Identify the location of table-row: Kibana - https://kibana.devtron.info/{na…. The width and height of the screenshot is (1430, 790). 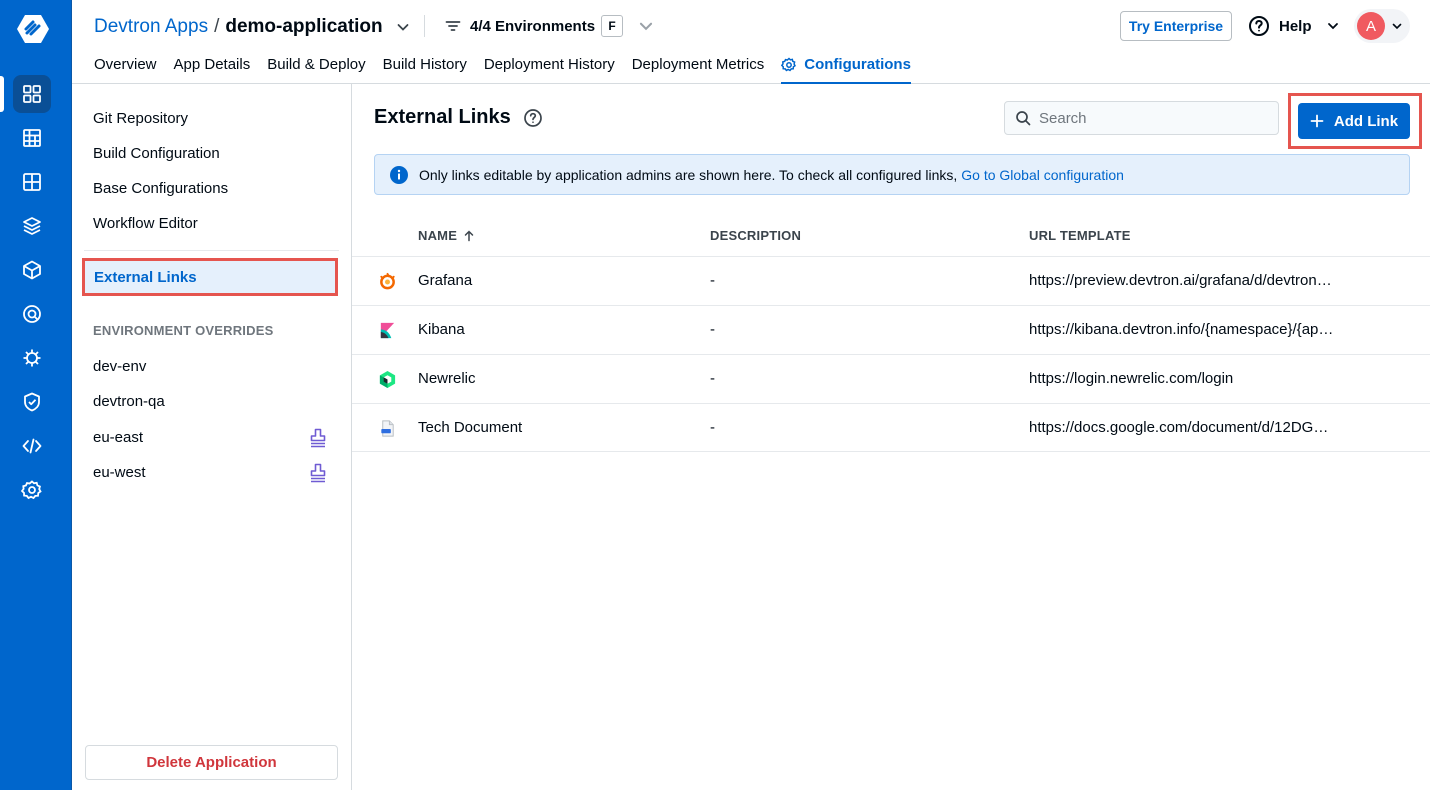
(891, 329).